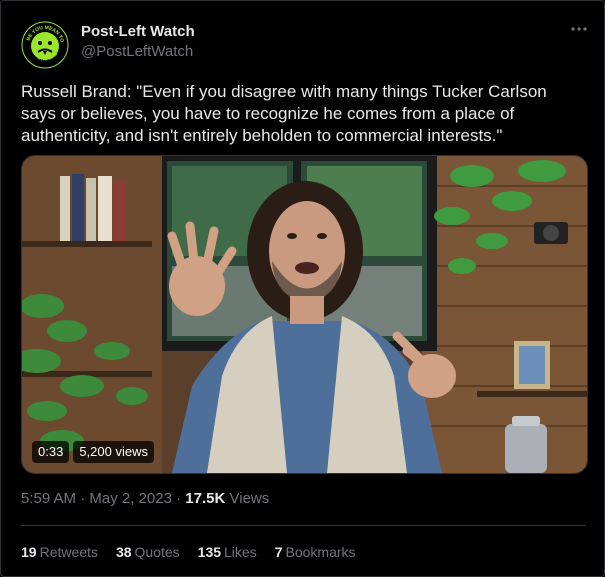 Image resolution: width=605 pixels, height=577 pixels. I want to click on bookmarks-stat: 7 Bookmarks, so click(315, 552).